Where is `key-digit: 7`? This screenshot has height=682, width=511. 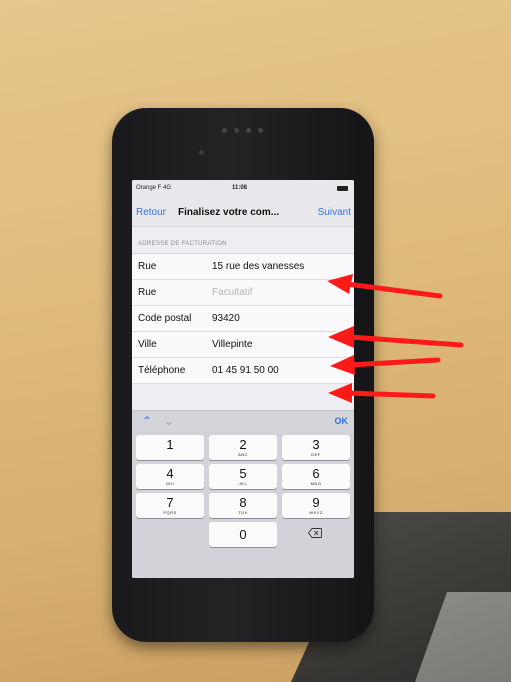
key-digit: 7 is located at coordinates (170, 502).